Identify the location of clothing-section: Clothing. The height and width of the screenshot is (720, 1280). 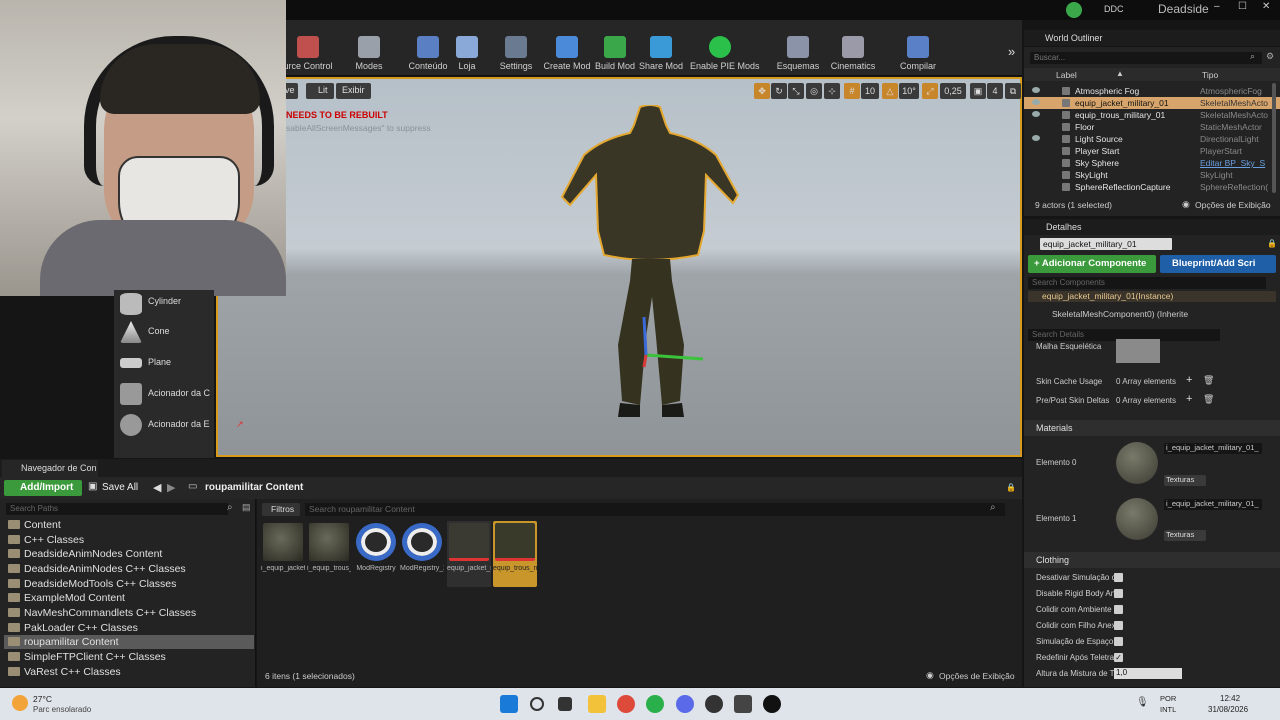
(1152, 560).